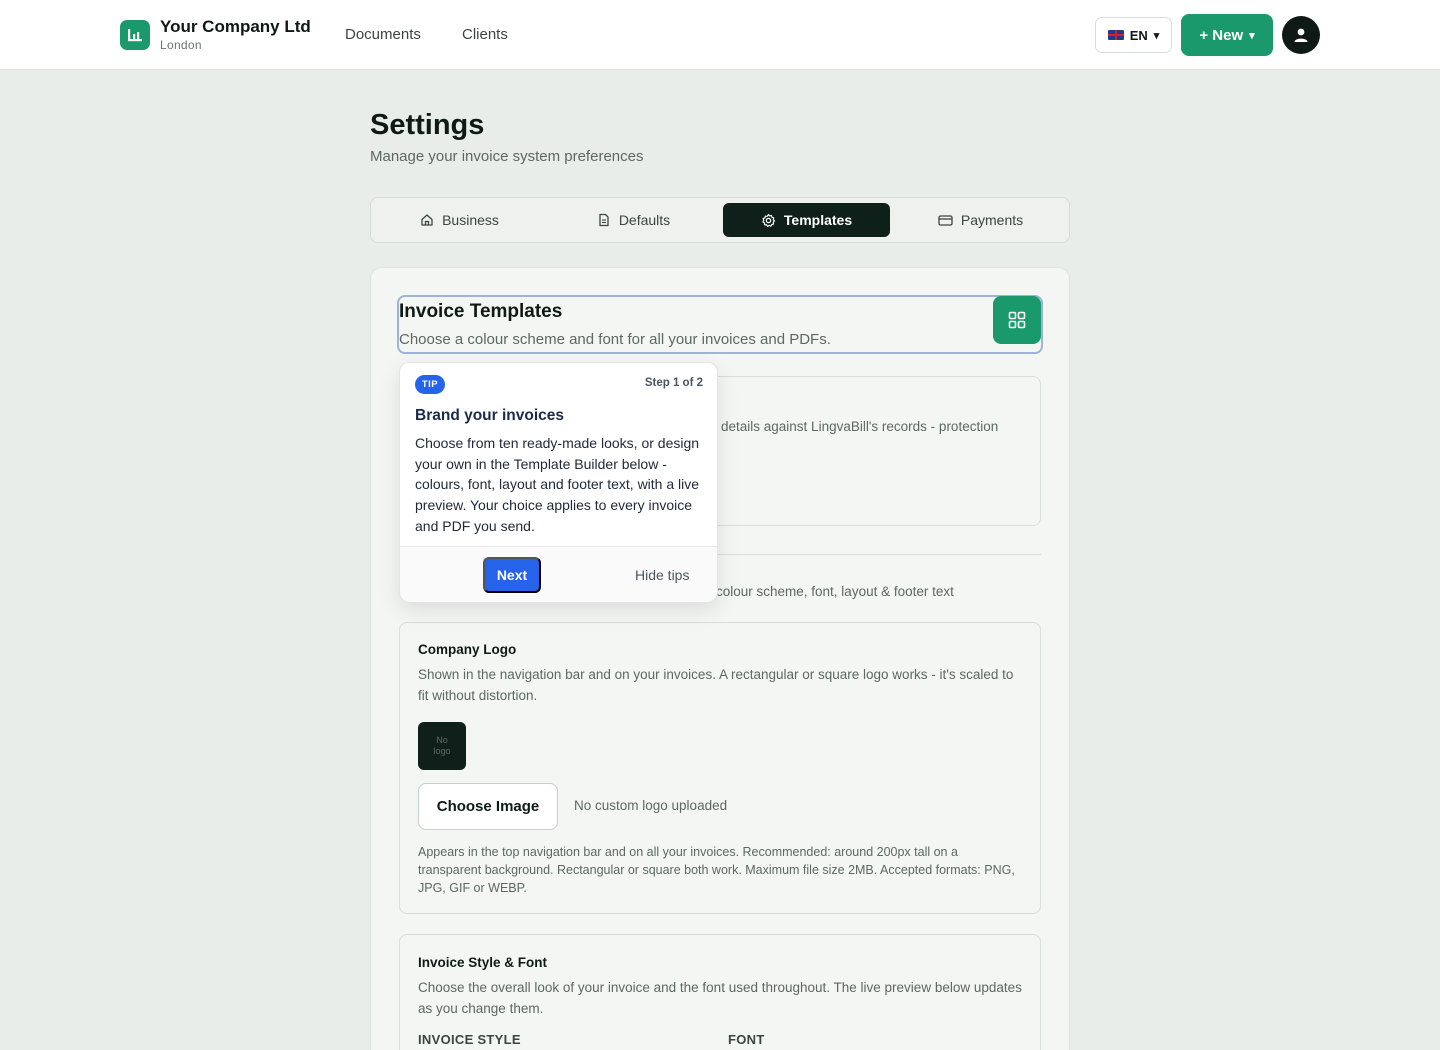  Describe the element at coordinates (481, 311) in the screenshot. I see `section-title: Invoice Templates` at that location.